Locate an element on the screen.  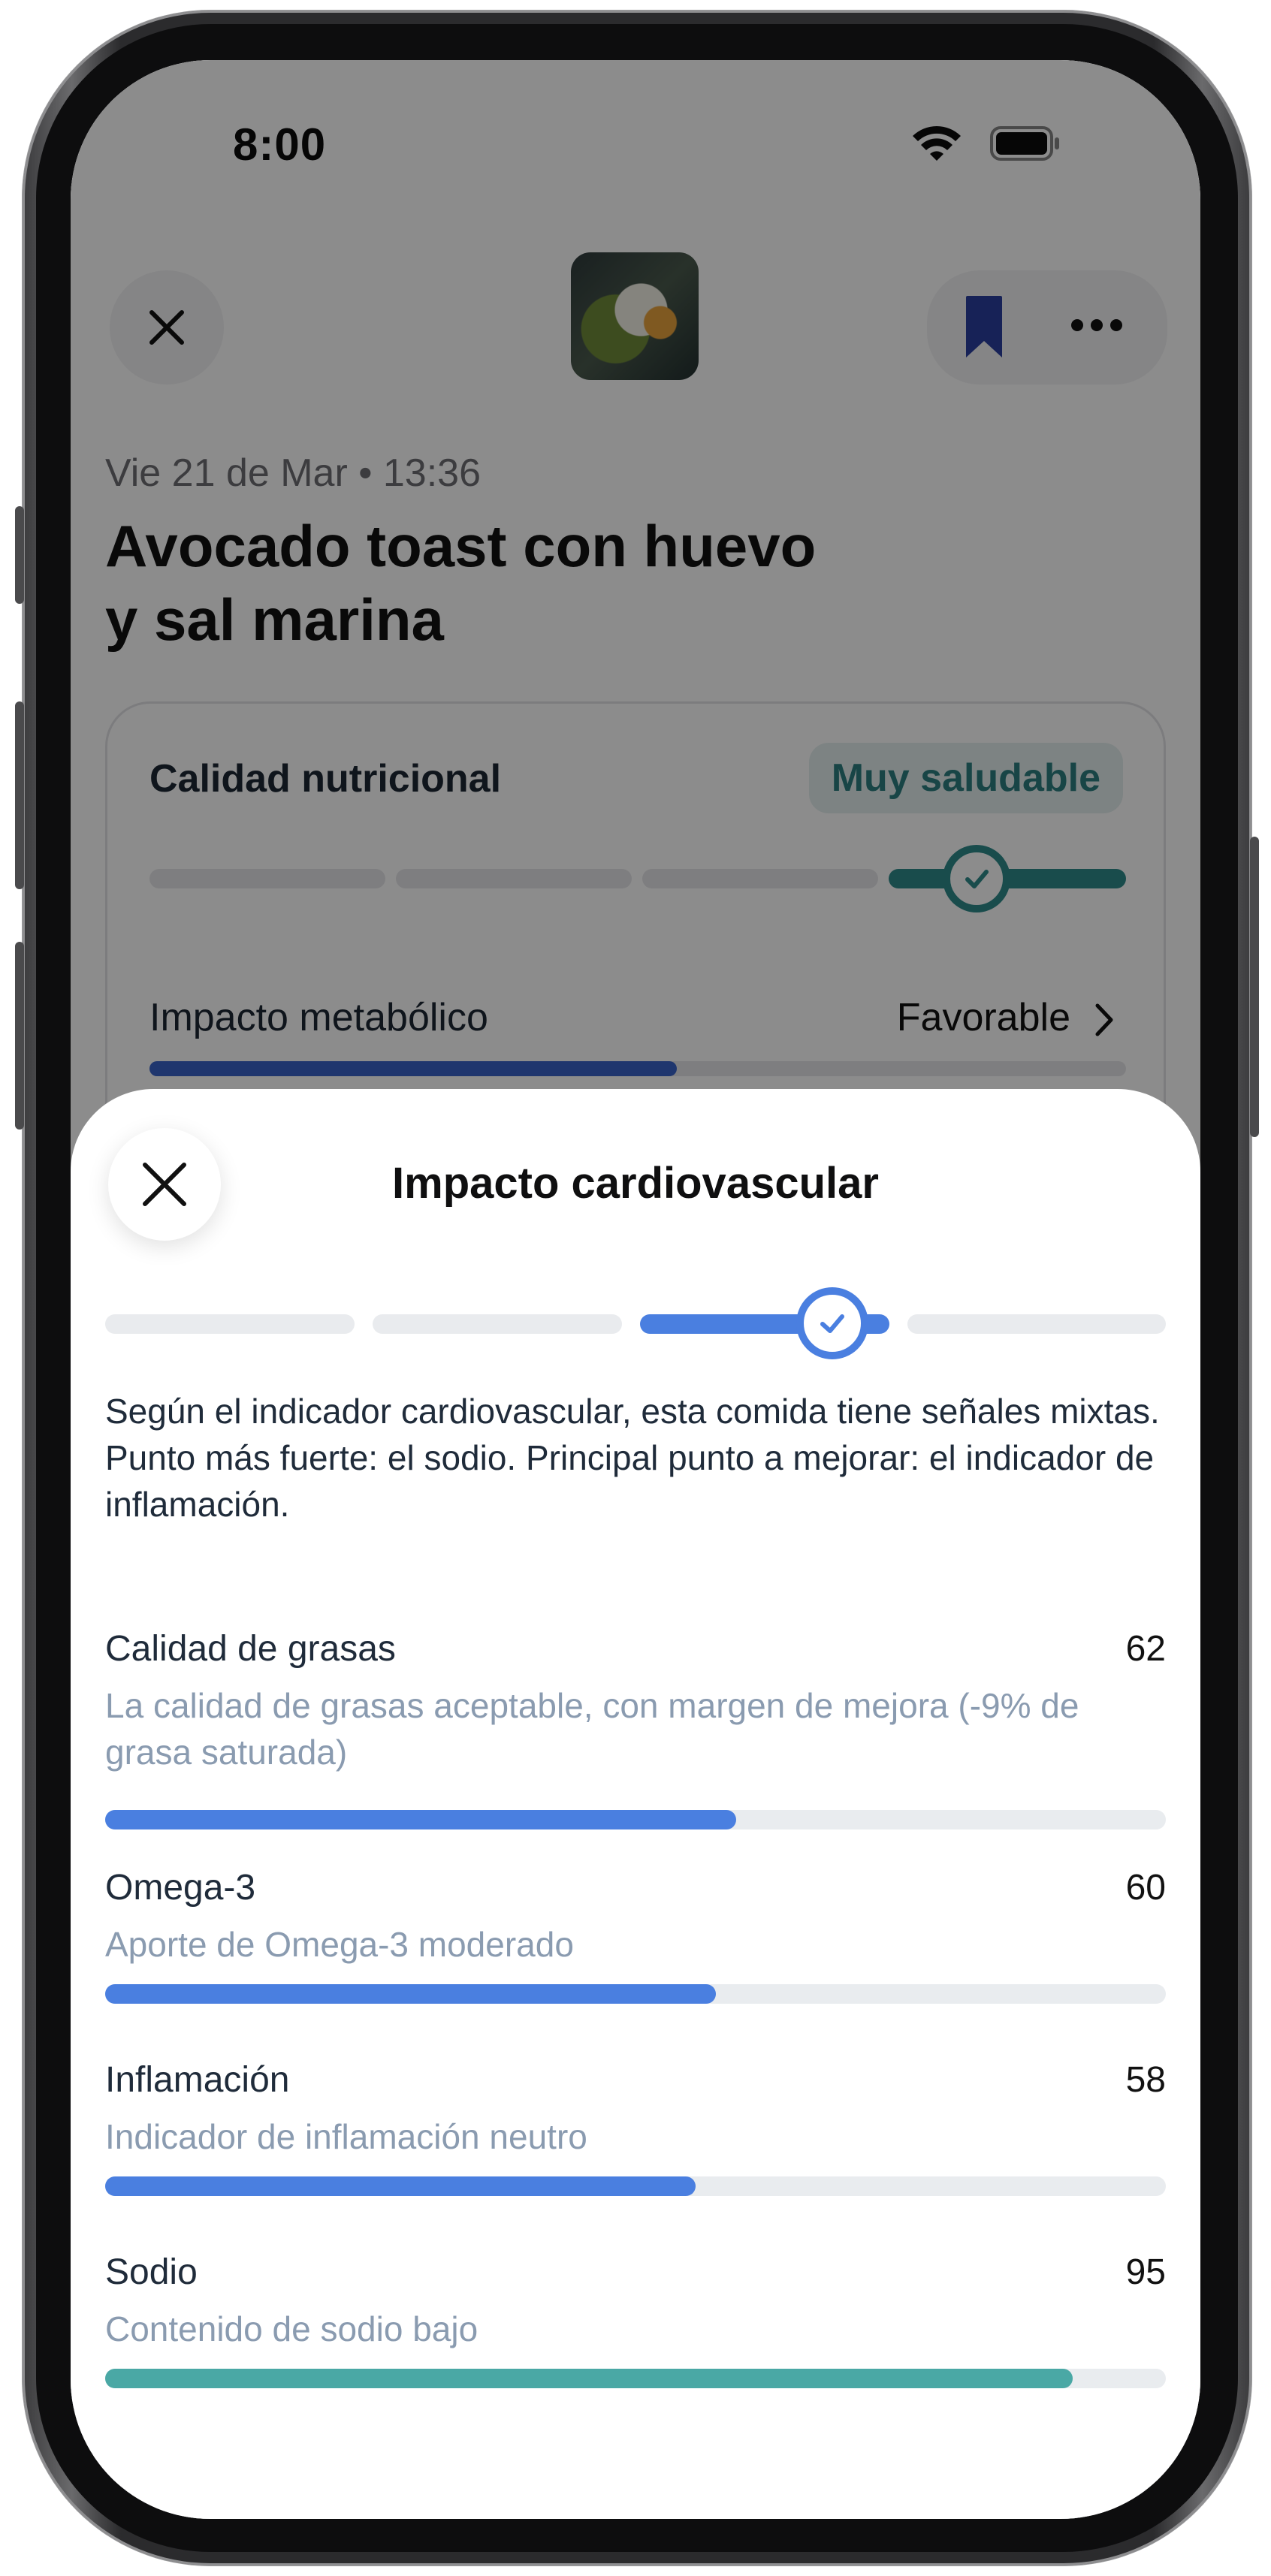
check-icon is located at coordinates (832, 1323).